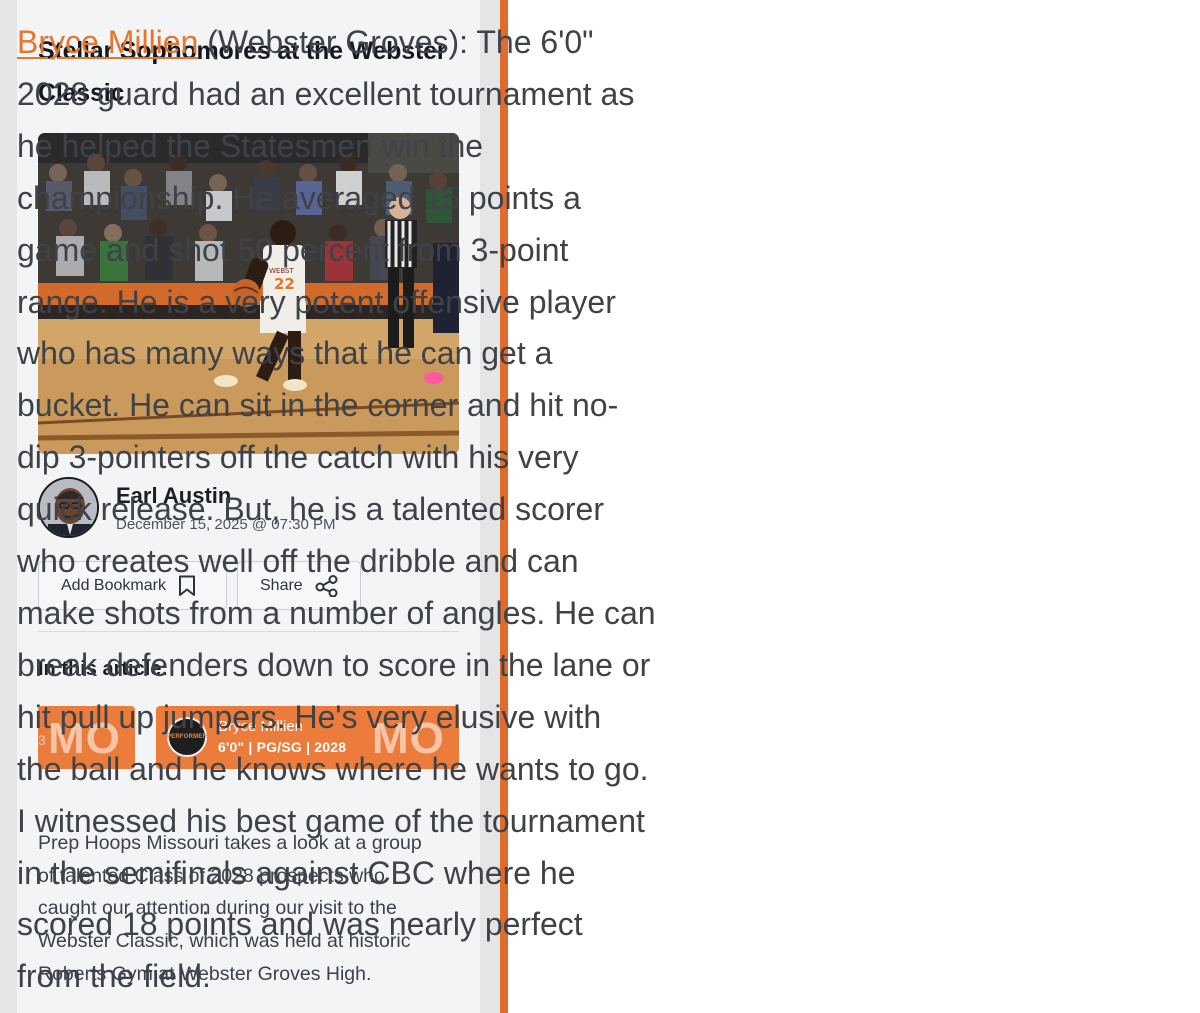 This screenshot has height=1013, width=1200. Describe the element at coordinates (299, 197) in the screenshot. I see `profile-line: championship. He averaged 15 points a` at that location.